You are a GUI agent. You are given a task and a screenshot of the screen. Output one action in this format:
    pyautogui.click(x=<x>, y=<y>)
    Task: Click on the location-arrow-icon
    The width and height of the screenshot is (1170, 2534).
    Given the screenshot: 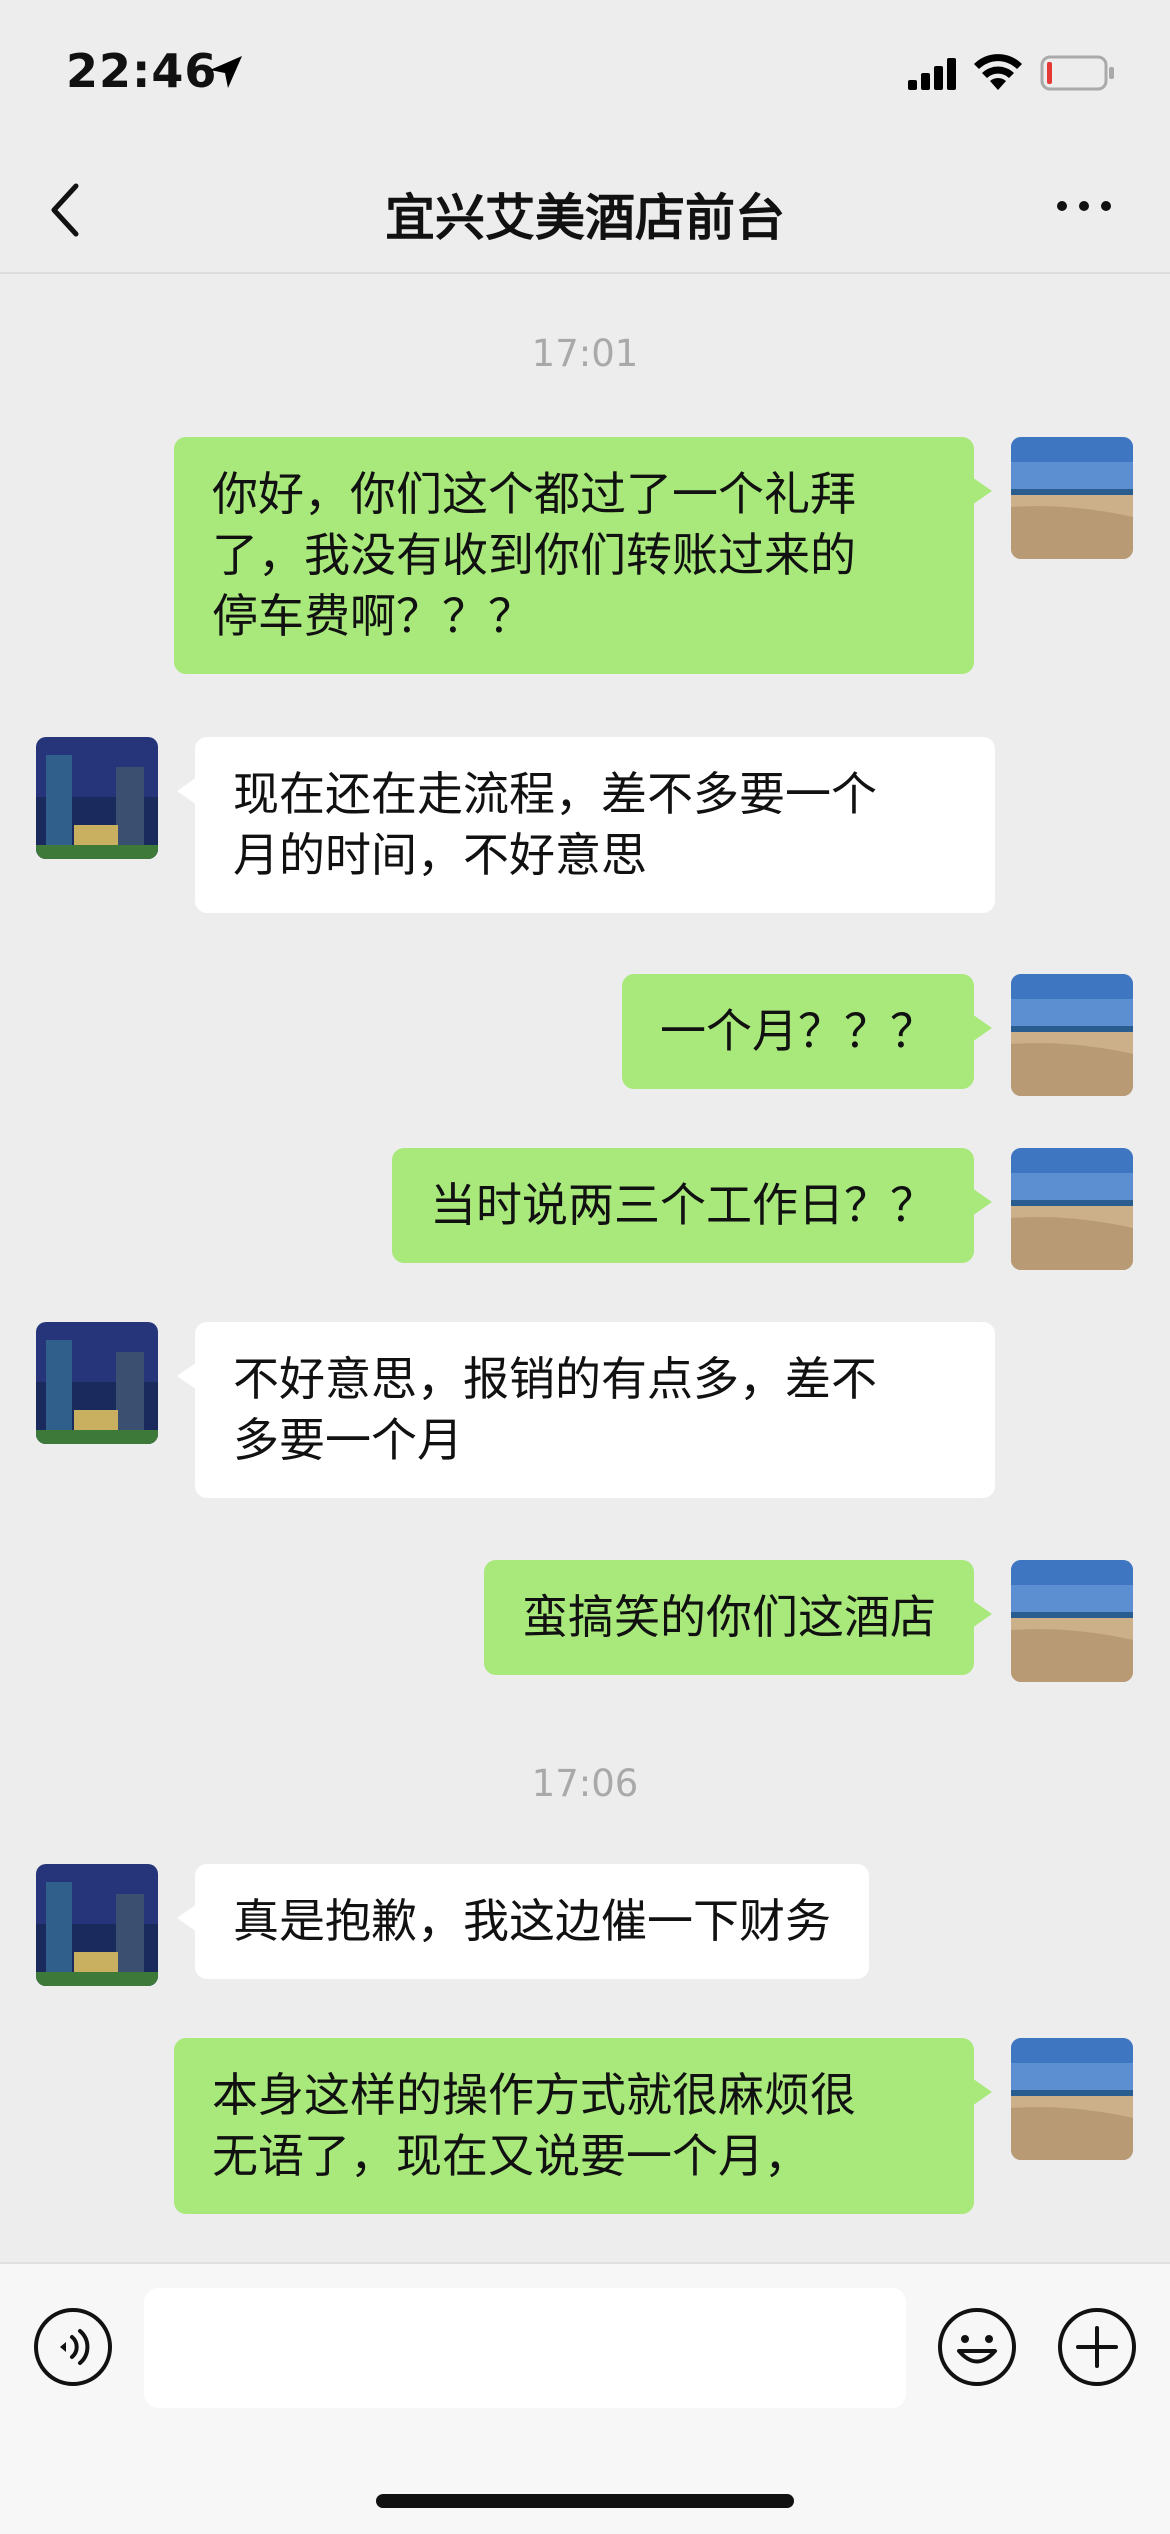 What is the action you would take?
    pyautogui.click(x=226, y=72)
    